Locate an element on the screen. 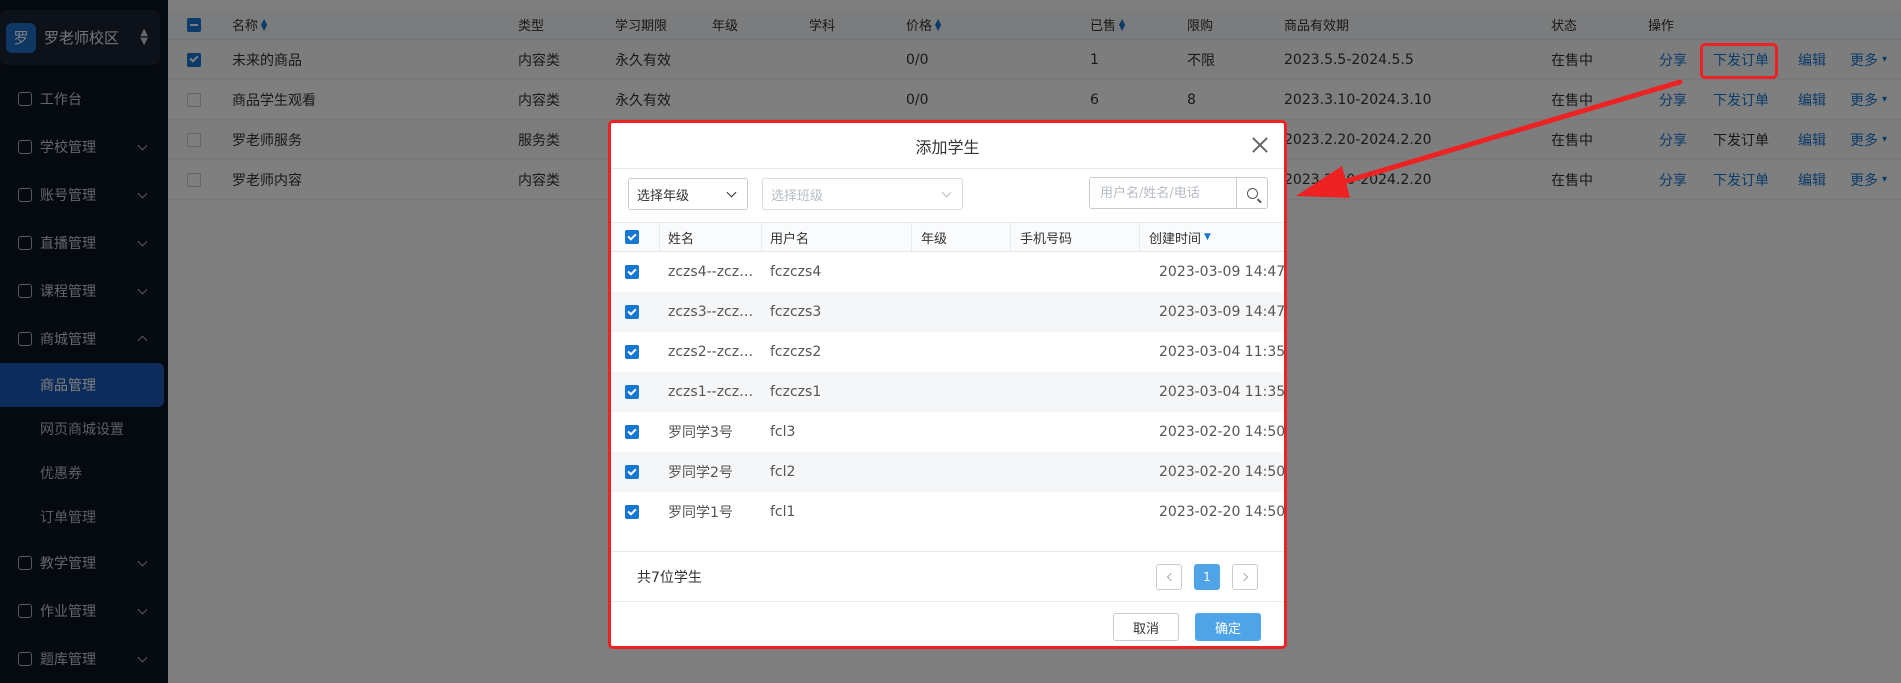 Image resolution: width=1901 pixels, height=683 pixels. table-row: 罗同学2号 fcl2 2023-02-20 14:50 is located at coordinates (948, 472).